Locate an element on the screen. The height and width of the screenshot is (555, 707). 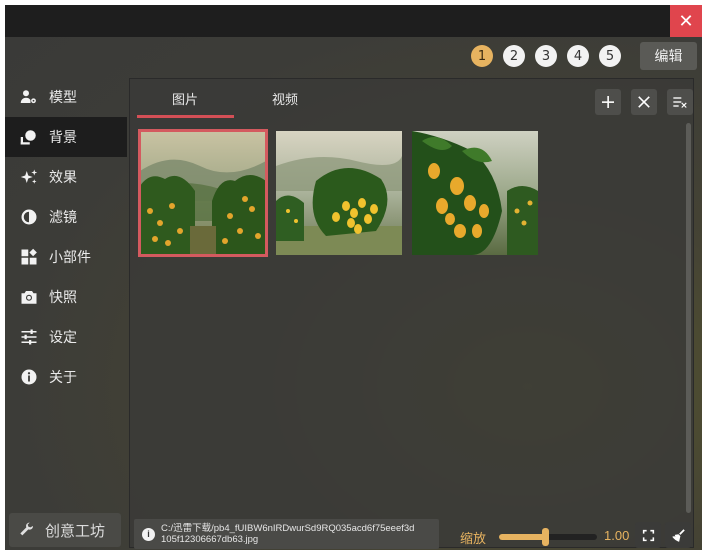
page-dot-1: 1 is located at coordinates (482, 56).